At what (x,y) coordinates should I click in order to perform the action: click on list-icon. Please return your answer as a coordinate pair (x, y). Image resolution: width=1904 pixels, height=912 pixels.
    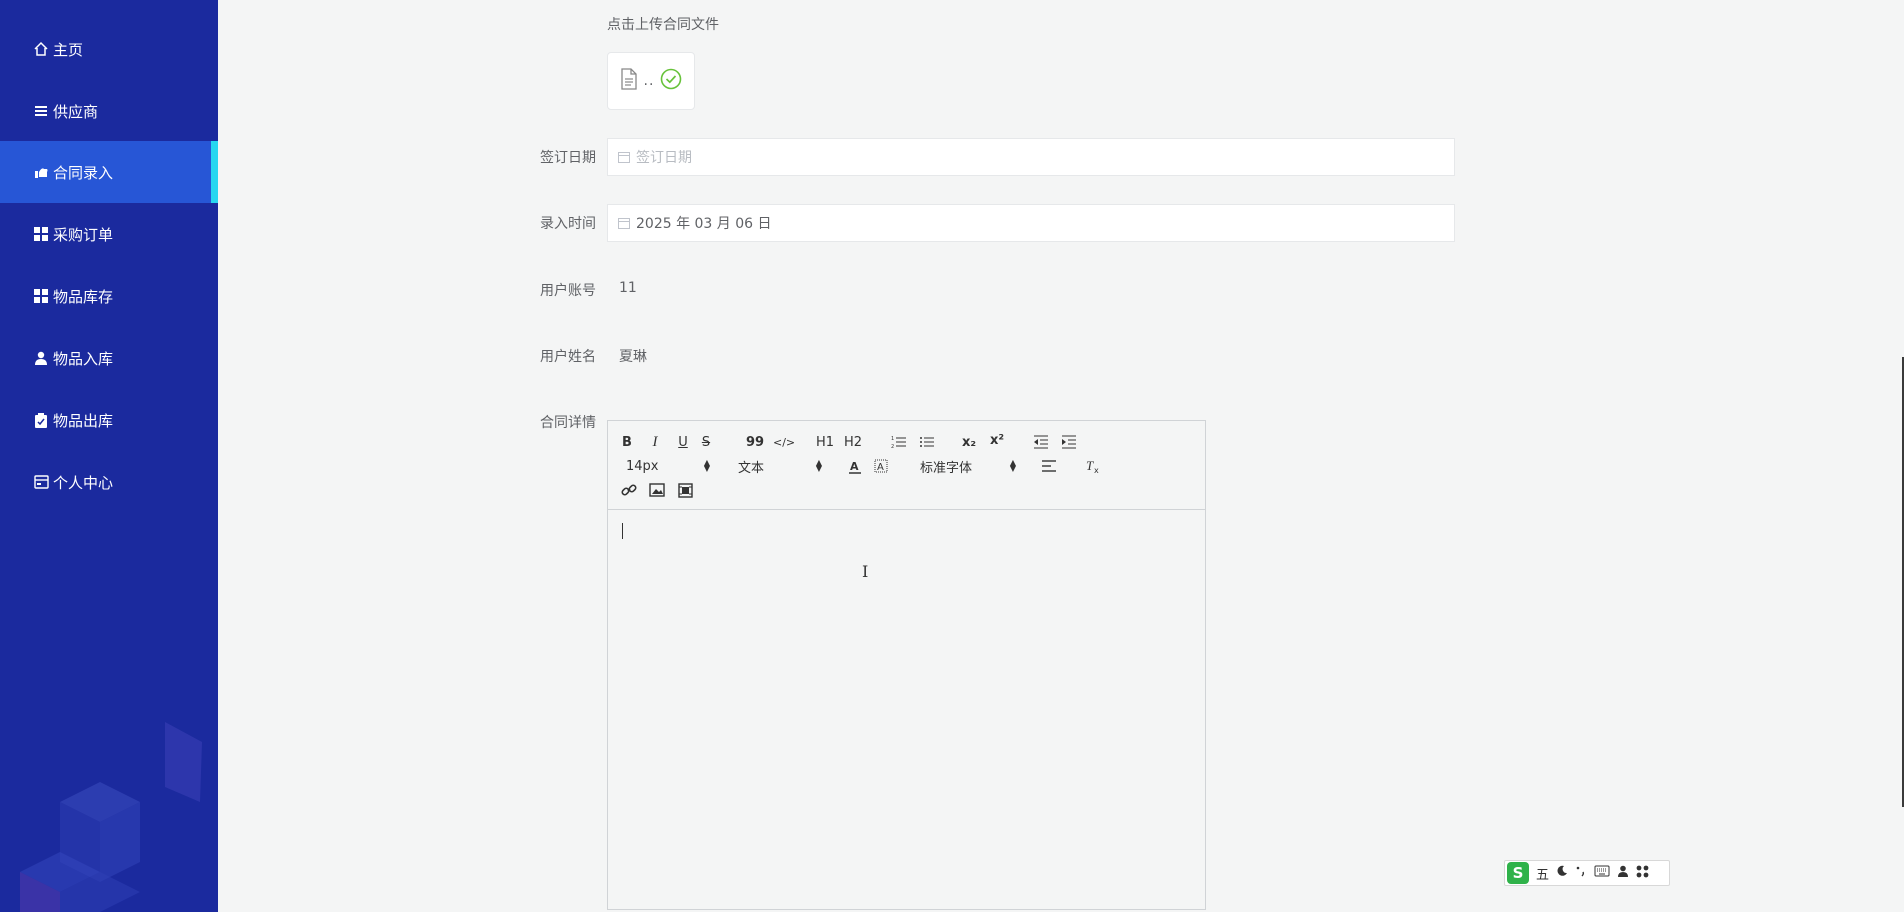
    Looking at the image, I should click on (41, 111).